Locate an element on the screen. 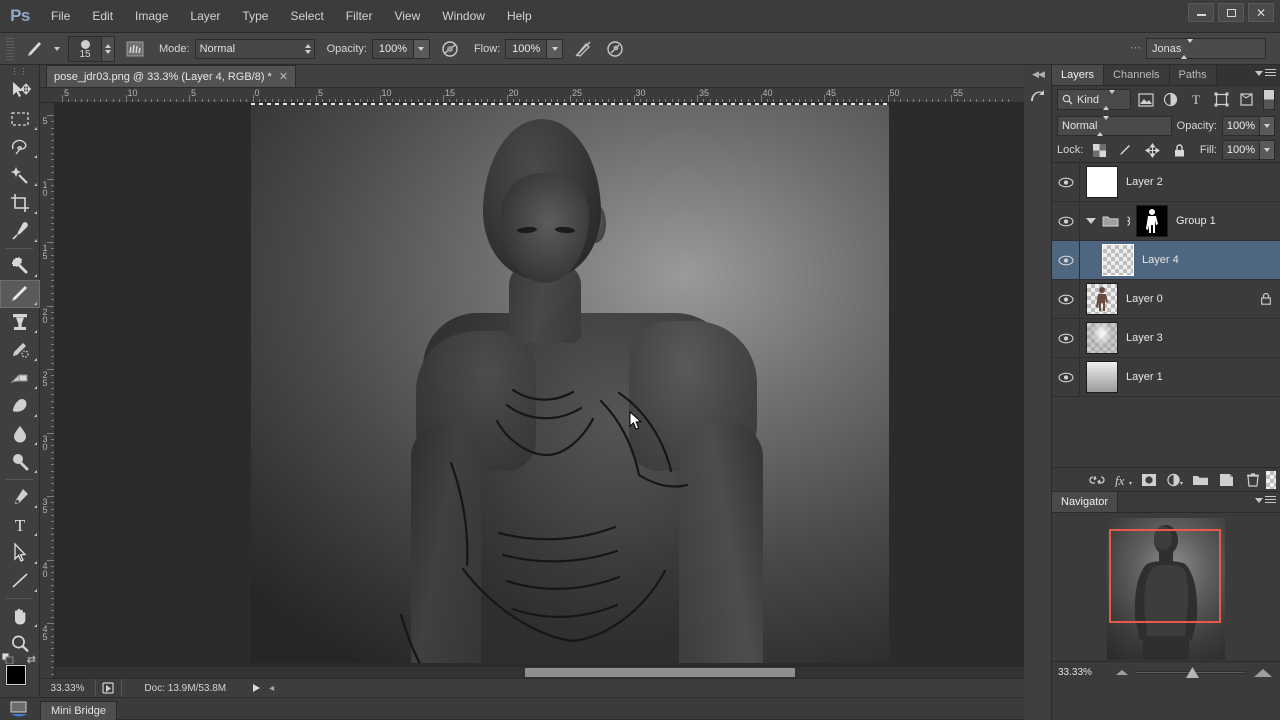  lock-image-pixels-icon is located at coordinates (1126, 150).